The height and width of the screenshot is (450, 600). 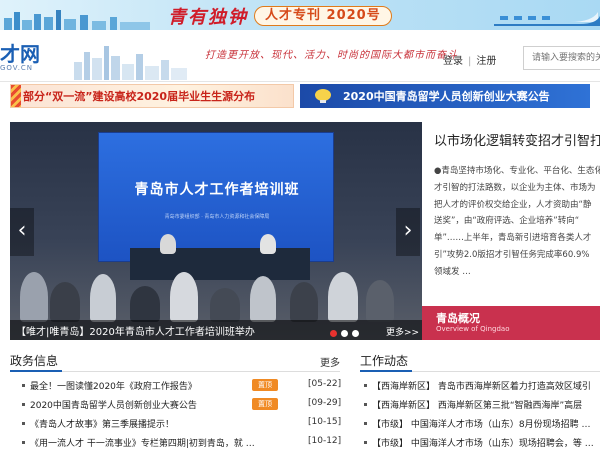 I want to click on train-graphic, so click(x=545, y=19).